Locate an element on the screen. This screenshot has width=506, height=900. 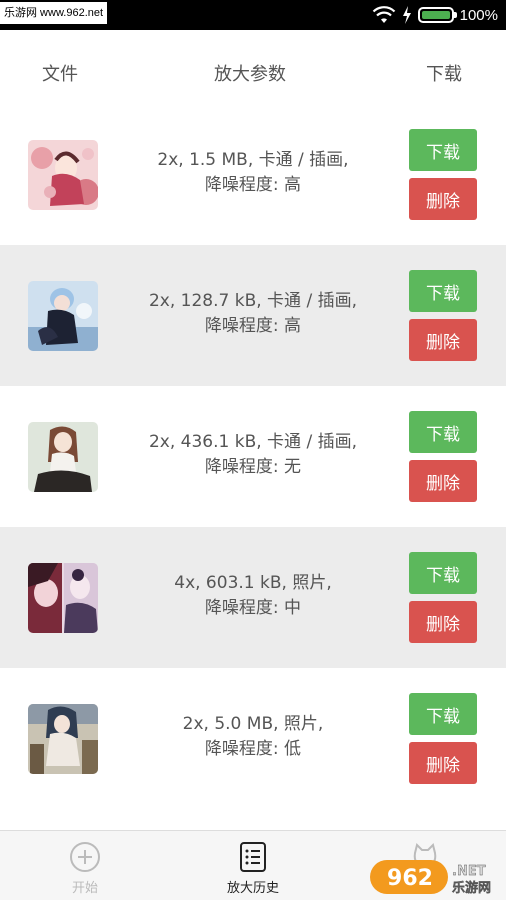
params-line-1: 2x, 436.1 kB, 卡通 / 插画, is located at coordinates (252, 442).